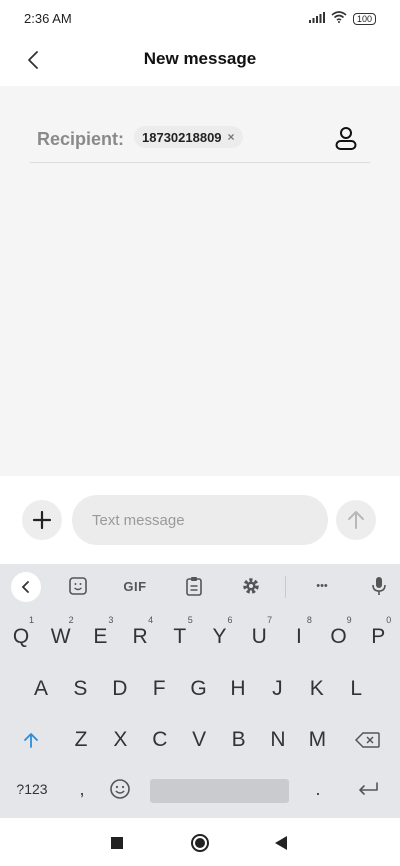 The image size is (400, 866). I want to click on clipboard-button, so click(194, 586).